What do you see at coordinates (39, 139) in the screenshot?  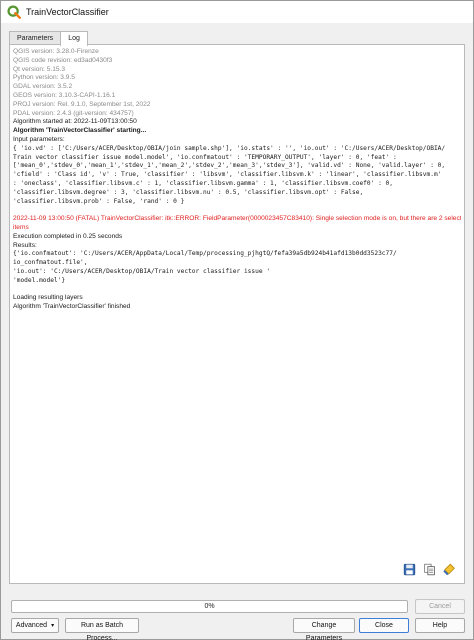 I see `log-input-header: Input parameters:` at bounding box center [39, 139].